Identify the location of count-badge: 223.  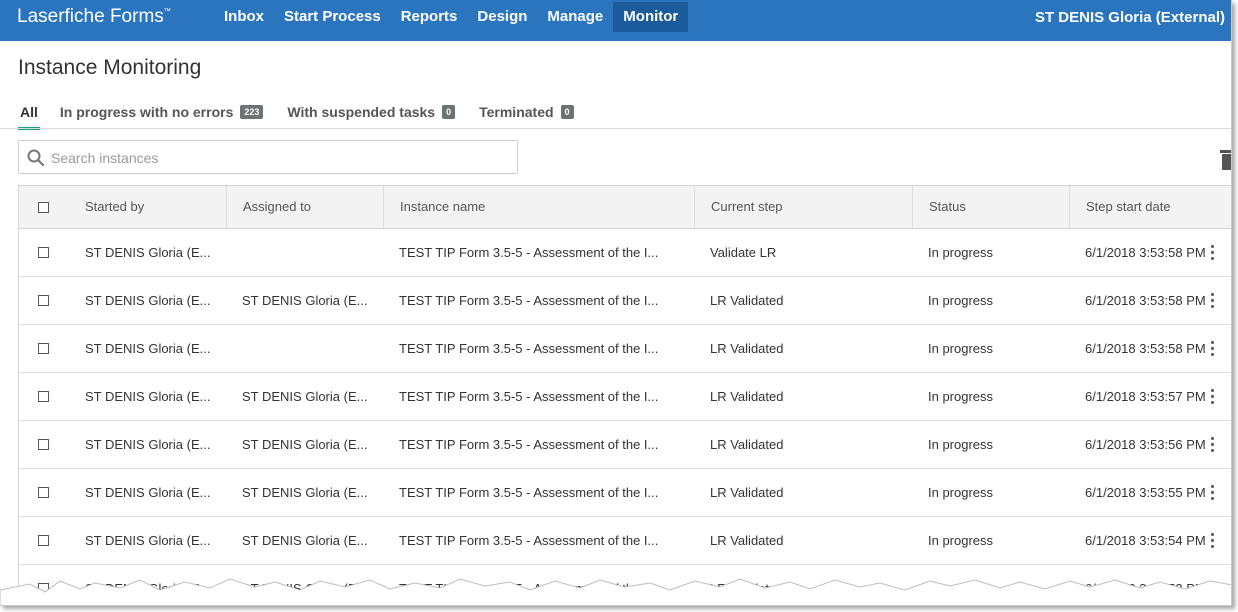
(252, 112).